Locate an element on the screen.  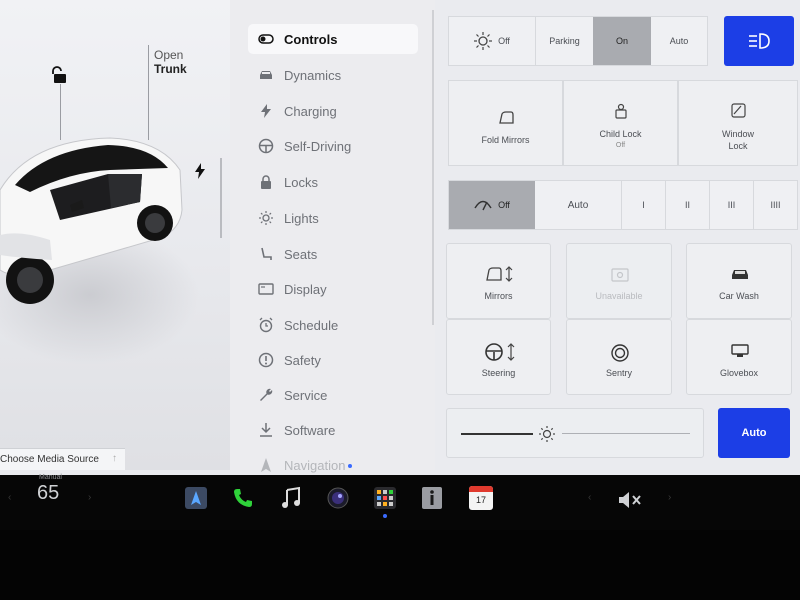
wiper-speed-3-label: III is located at coordinates (731, 205).